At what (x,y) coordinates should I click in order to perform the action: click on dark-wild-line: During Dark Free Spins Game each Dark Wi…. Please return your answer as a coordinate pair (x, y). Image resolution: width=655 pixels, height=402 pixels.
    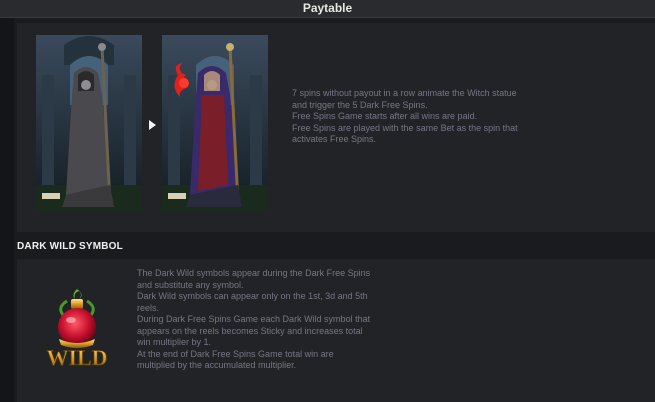
    Looking at the image, I should click on (254, 319).